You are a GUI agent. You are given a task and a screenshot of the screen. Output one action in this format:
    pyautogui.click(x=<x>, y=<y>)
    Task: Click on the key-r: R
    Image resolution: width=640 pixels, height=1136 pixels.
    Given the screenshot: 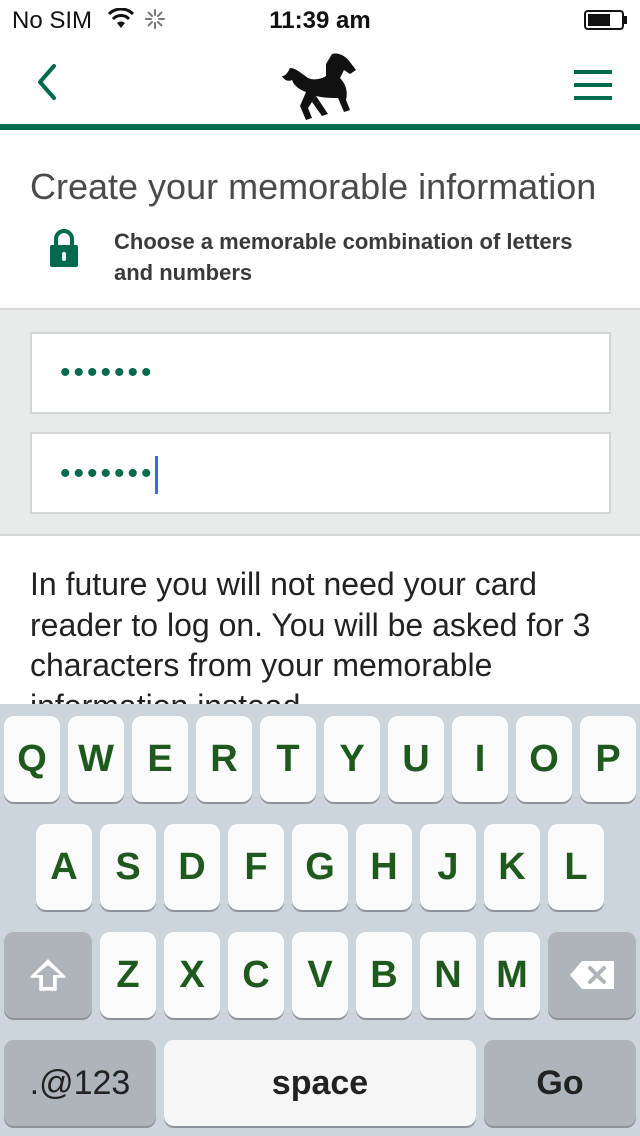 What is the action you would take?
    pyautogui.click(x=224, y=759)
    